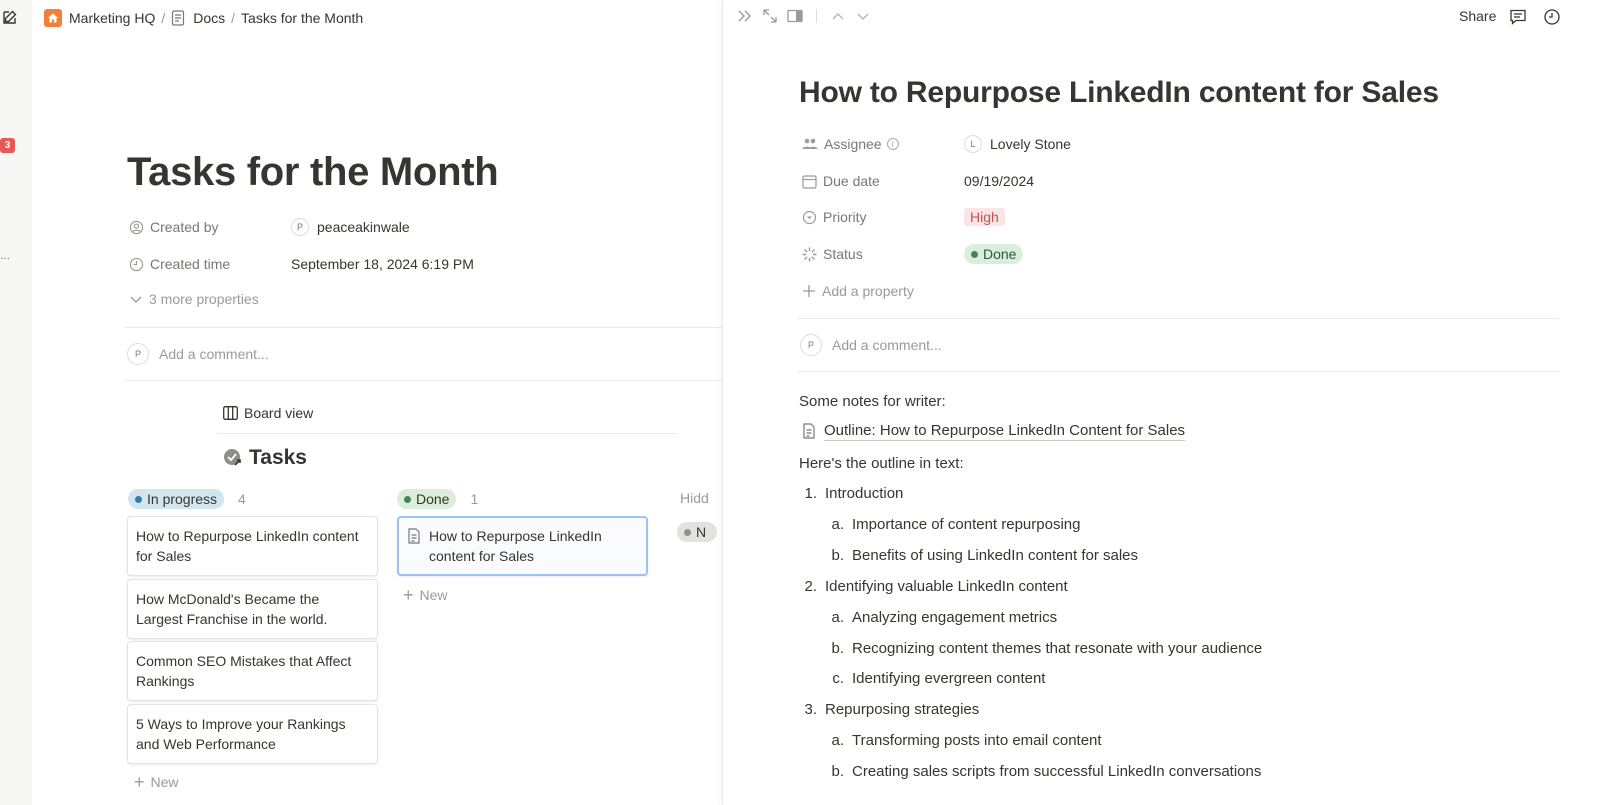 The image size is (1600, 805). I want to click on list-item: a. Importance of content repurposing, so click(956, 524).